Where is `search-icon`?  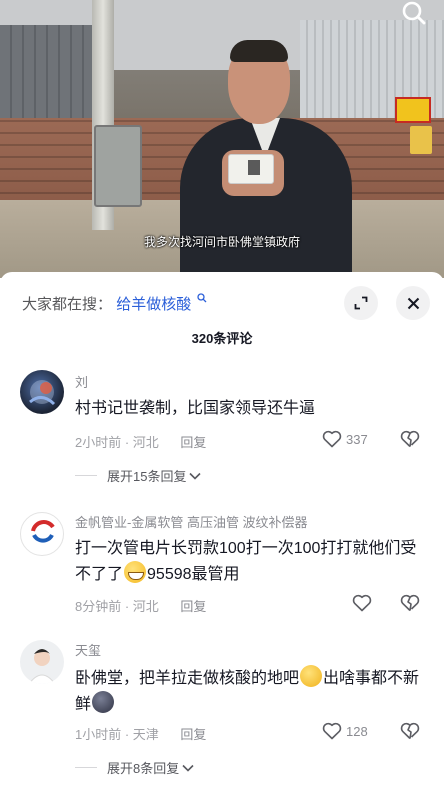 search-icon is located at coordinates (414, 13).